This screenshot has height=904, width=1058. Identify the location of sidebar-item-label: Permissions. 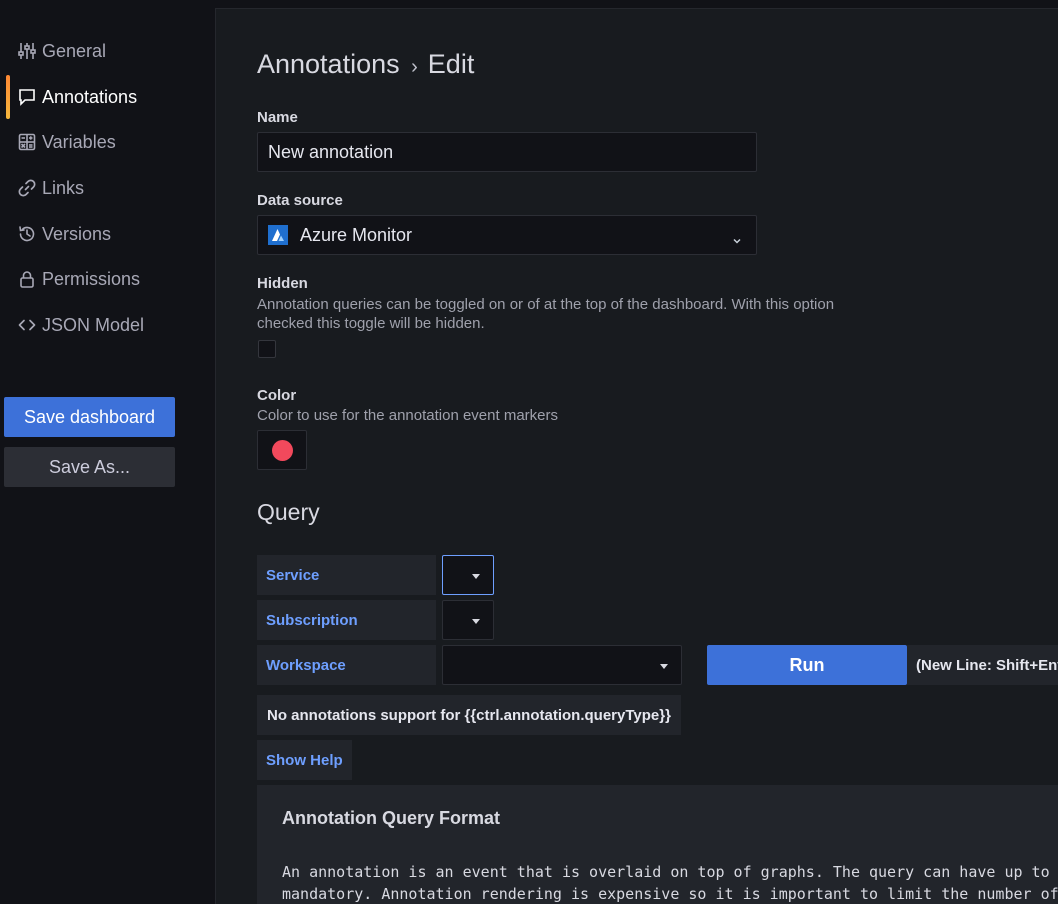
(91, 278).